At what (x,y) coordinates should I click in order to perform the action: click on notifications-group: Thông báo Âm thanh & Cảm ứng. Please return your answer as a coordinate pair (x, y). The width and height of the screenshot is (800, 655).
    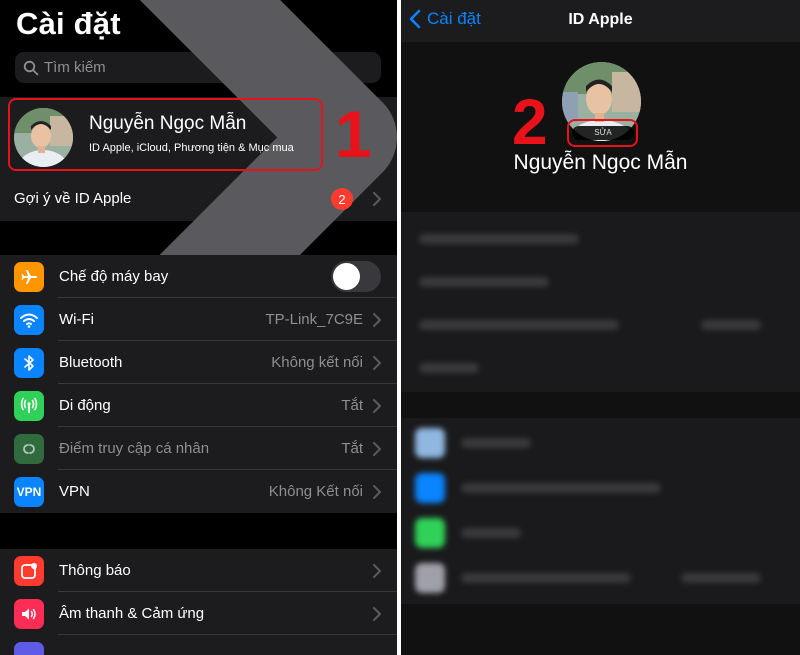
    Looking at the image, I should click on (198, 602).